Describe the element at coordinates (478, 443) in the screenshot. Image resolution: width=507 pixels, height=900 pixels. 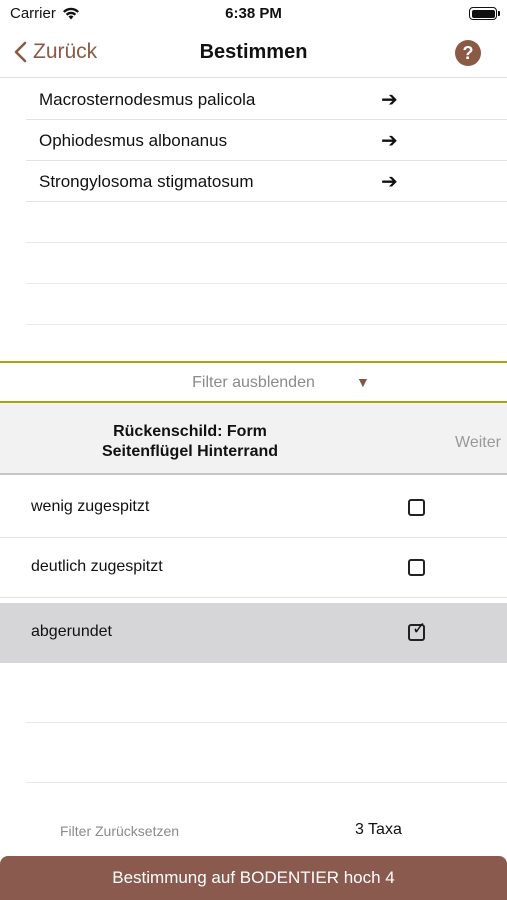
I see `next-button: Weiter` at that location.